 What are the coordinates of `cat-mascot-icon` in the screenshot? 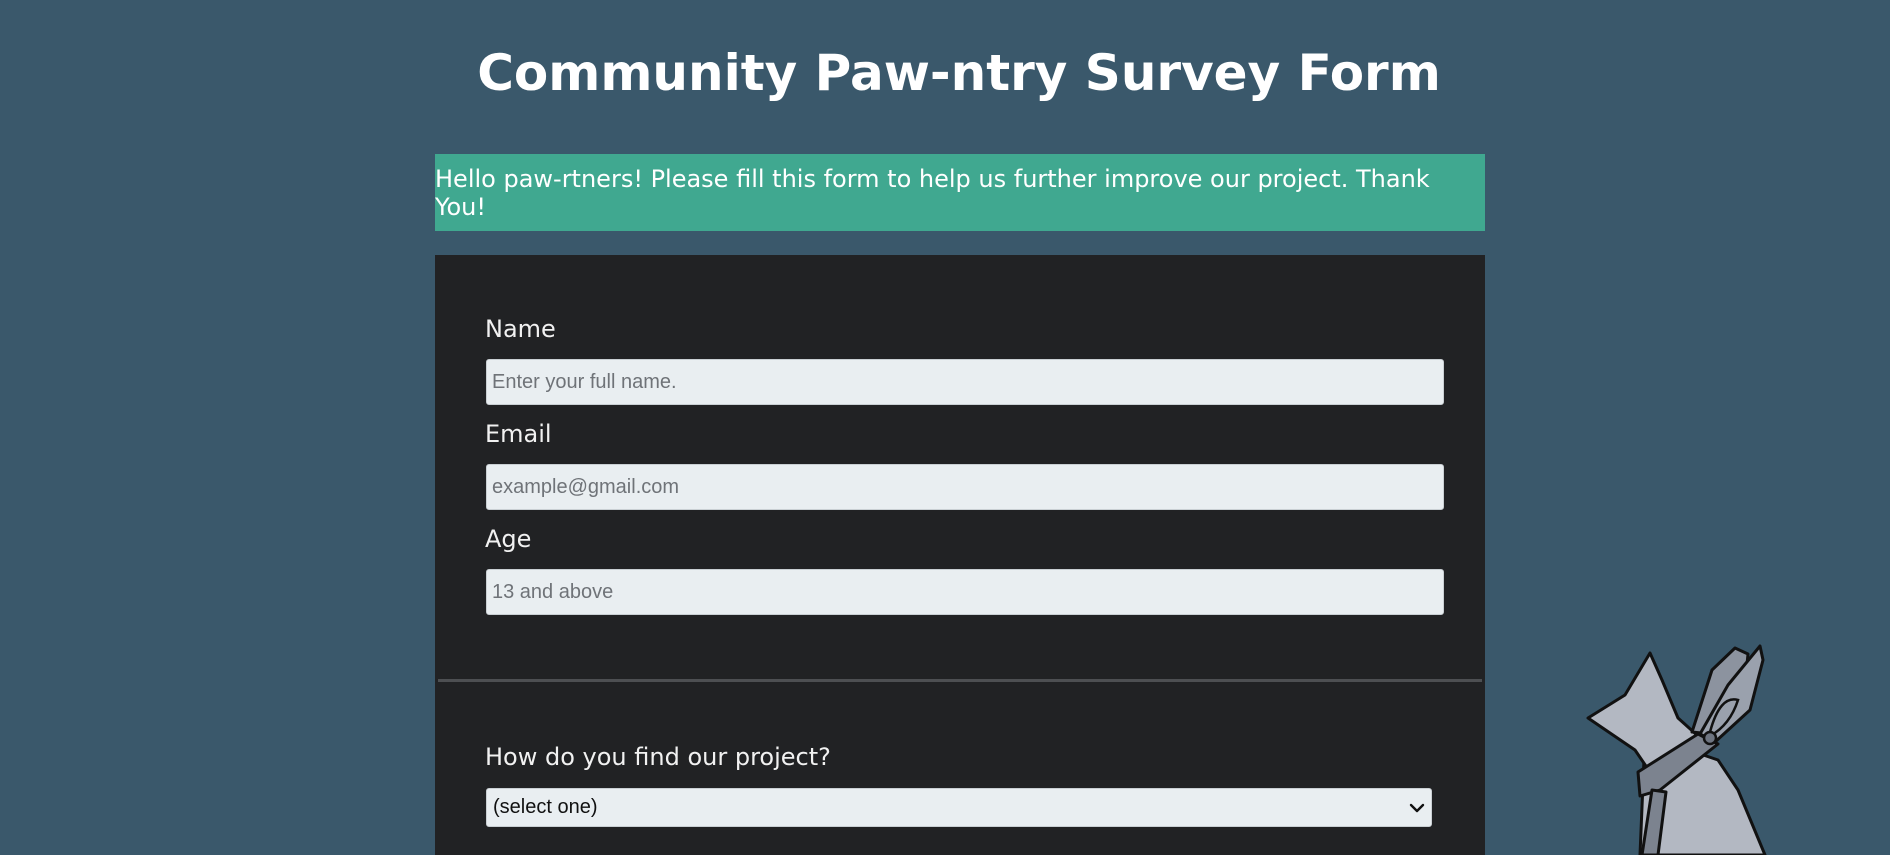 It's located at (1676, 749).